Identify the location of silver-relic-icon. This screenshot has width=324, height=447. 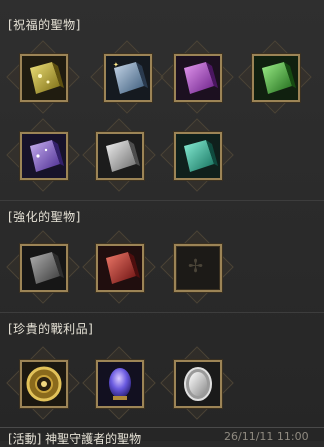
(120, 156).